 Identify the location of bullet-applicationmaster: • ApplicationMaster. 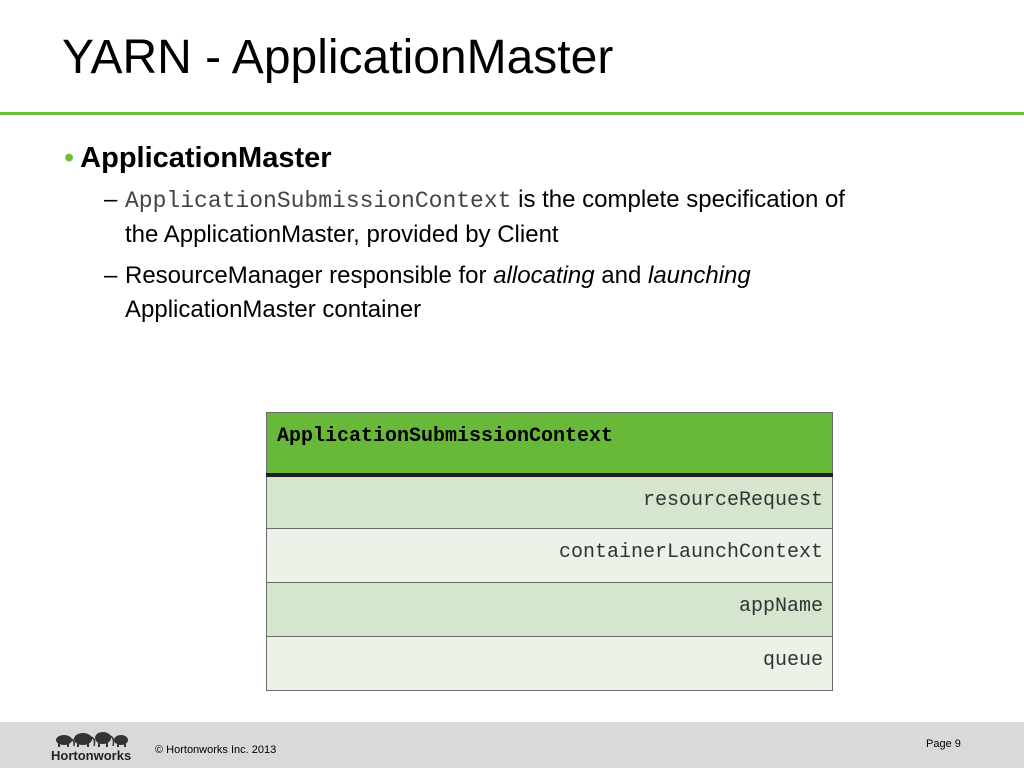
(198, 158).